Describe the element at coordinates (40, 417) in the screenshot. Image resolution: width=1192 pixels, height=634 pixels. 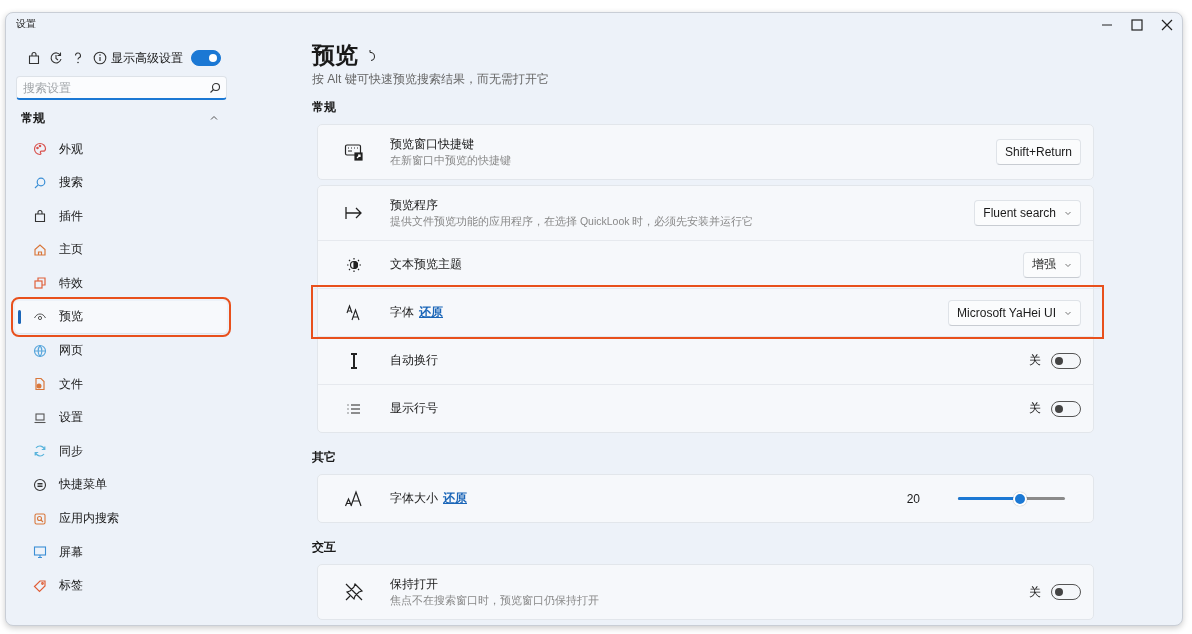
I see `laptop-icon` at that location.